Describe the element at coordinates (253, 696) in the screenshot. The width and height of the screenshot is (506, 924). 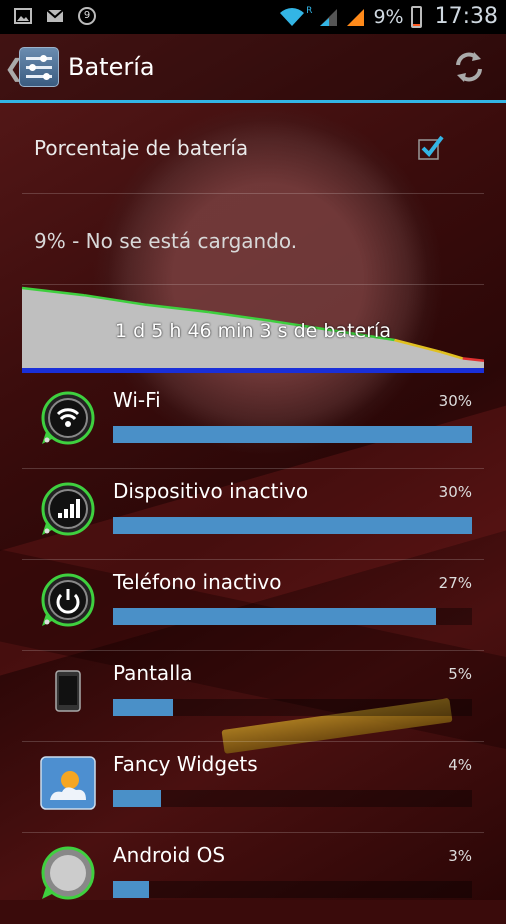
I see `usage-item: Pantalla 5%` at that location.